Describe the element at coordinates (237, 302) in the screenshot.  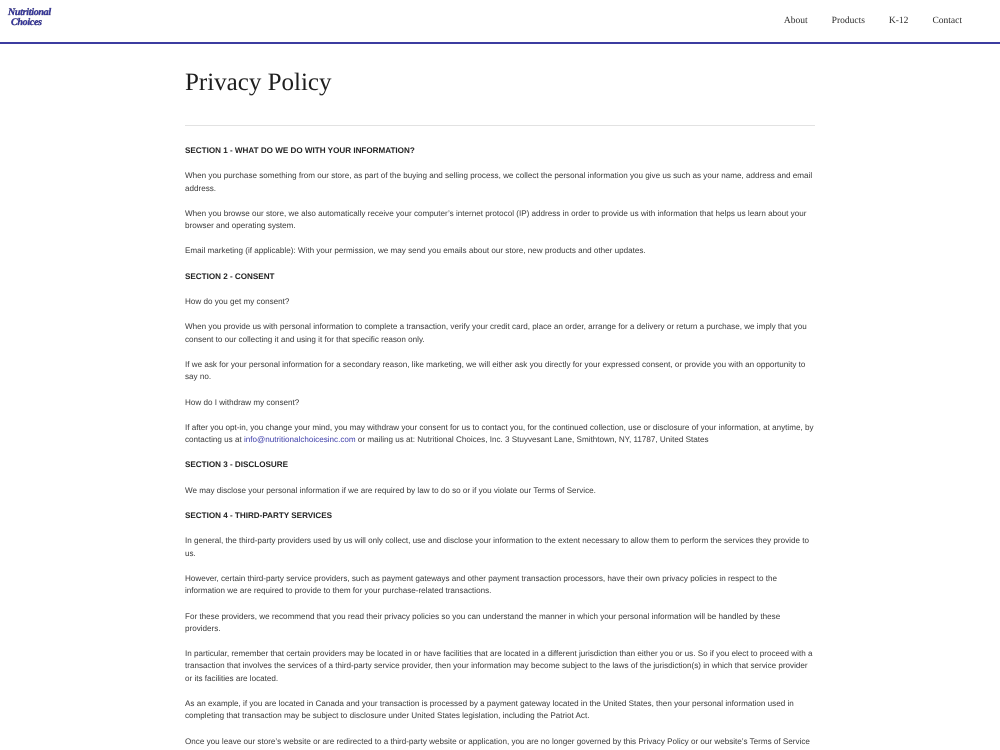
I see `paragraph: How do you get my consent?` at that location.